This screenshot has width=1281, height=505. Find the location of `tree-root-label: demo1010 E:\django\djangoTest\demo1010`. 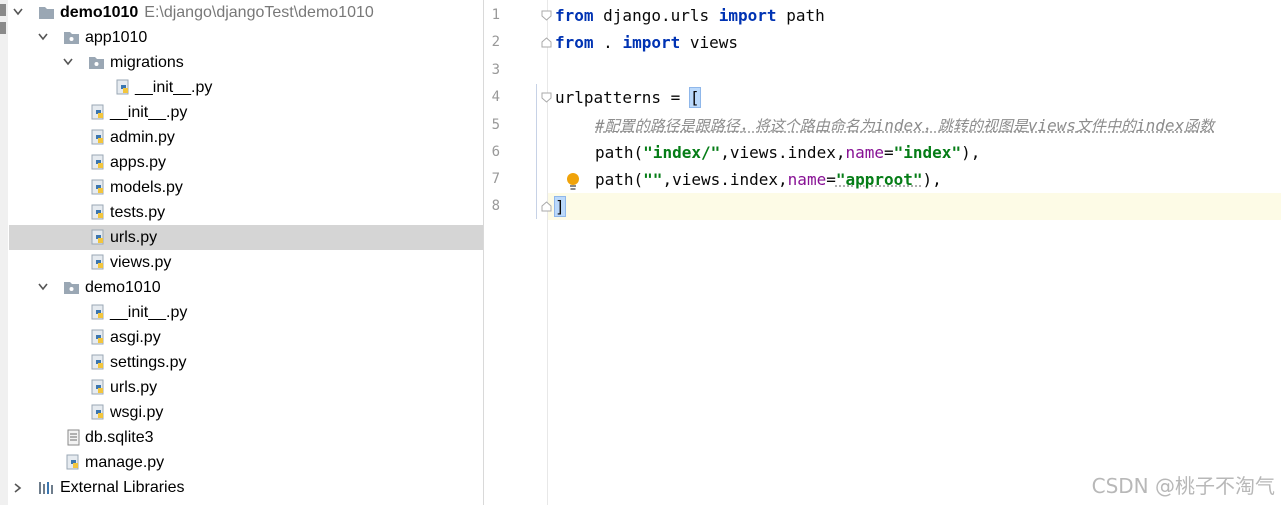

tree-root-label: demo1010 E:\django\djangoTest\demo1010 is located at coordinates (217, 12).